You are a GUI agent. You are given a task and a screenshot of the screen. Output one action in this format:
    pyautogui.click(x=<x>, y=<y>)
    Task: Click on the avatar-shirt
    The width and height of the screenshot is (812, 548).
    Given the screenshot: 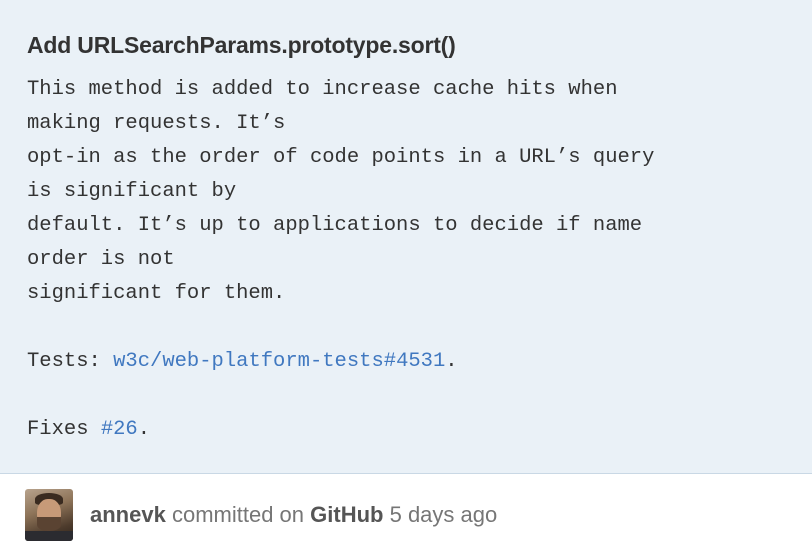 What is the action you would take?
    pyautogui.click(x=49, y=536)
    